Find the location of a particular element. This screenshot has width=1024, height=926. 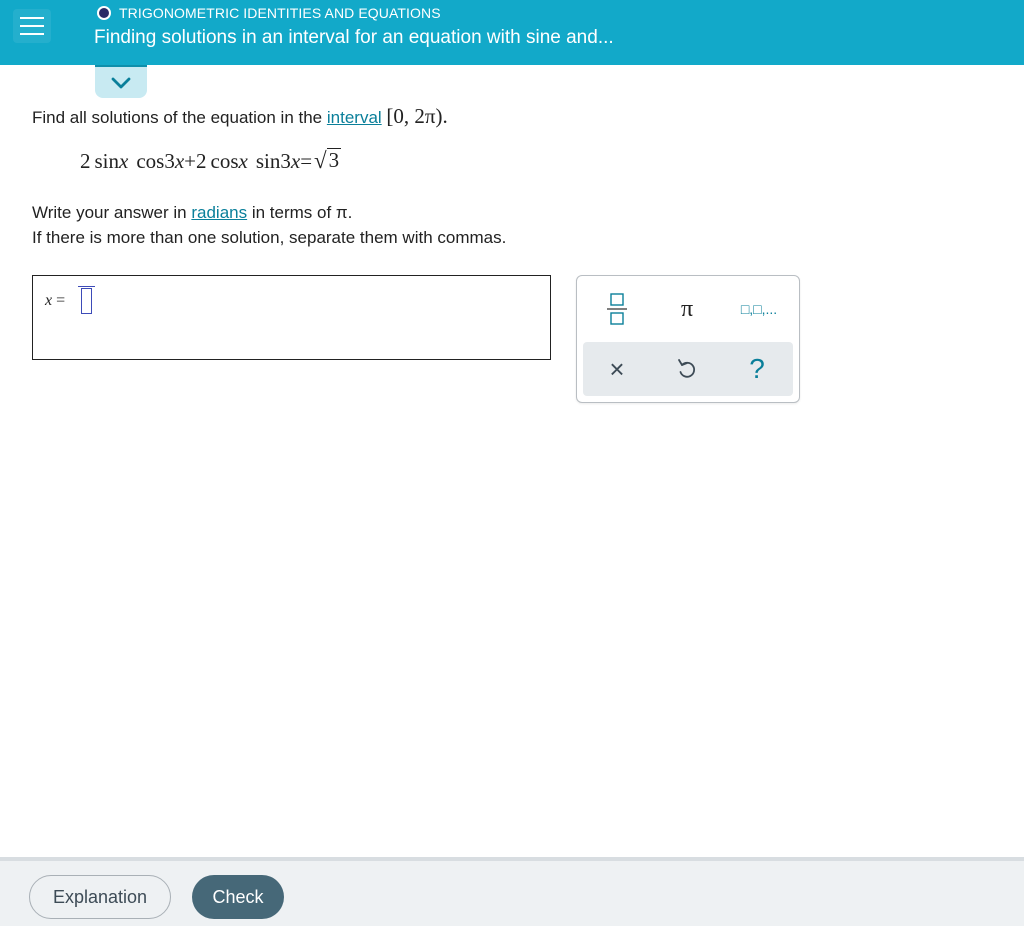

answer-variable: x is located at coordinates (49, 300).